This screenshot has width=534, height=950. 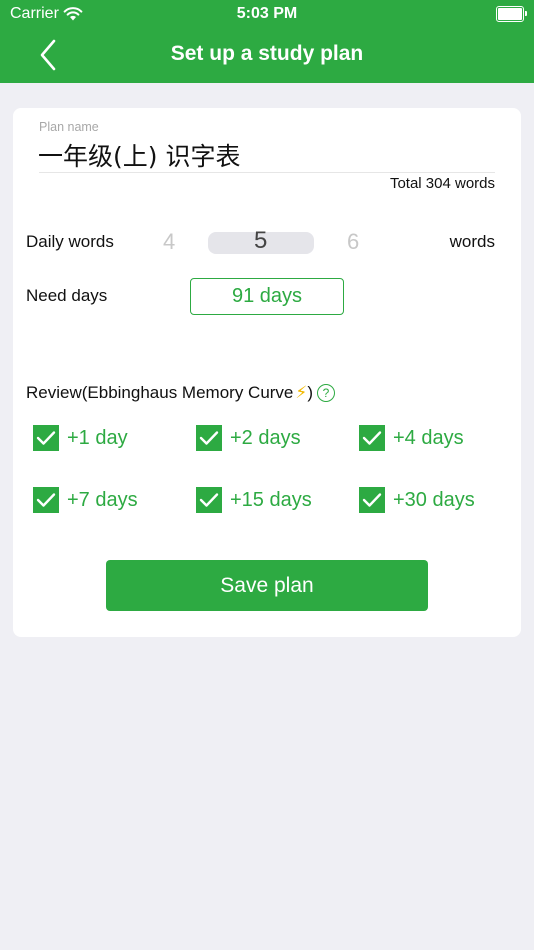 I want to click on review-option-label: +1 day, so click(x=97, y=437).